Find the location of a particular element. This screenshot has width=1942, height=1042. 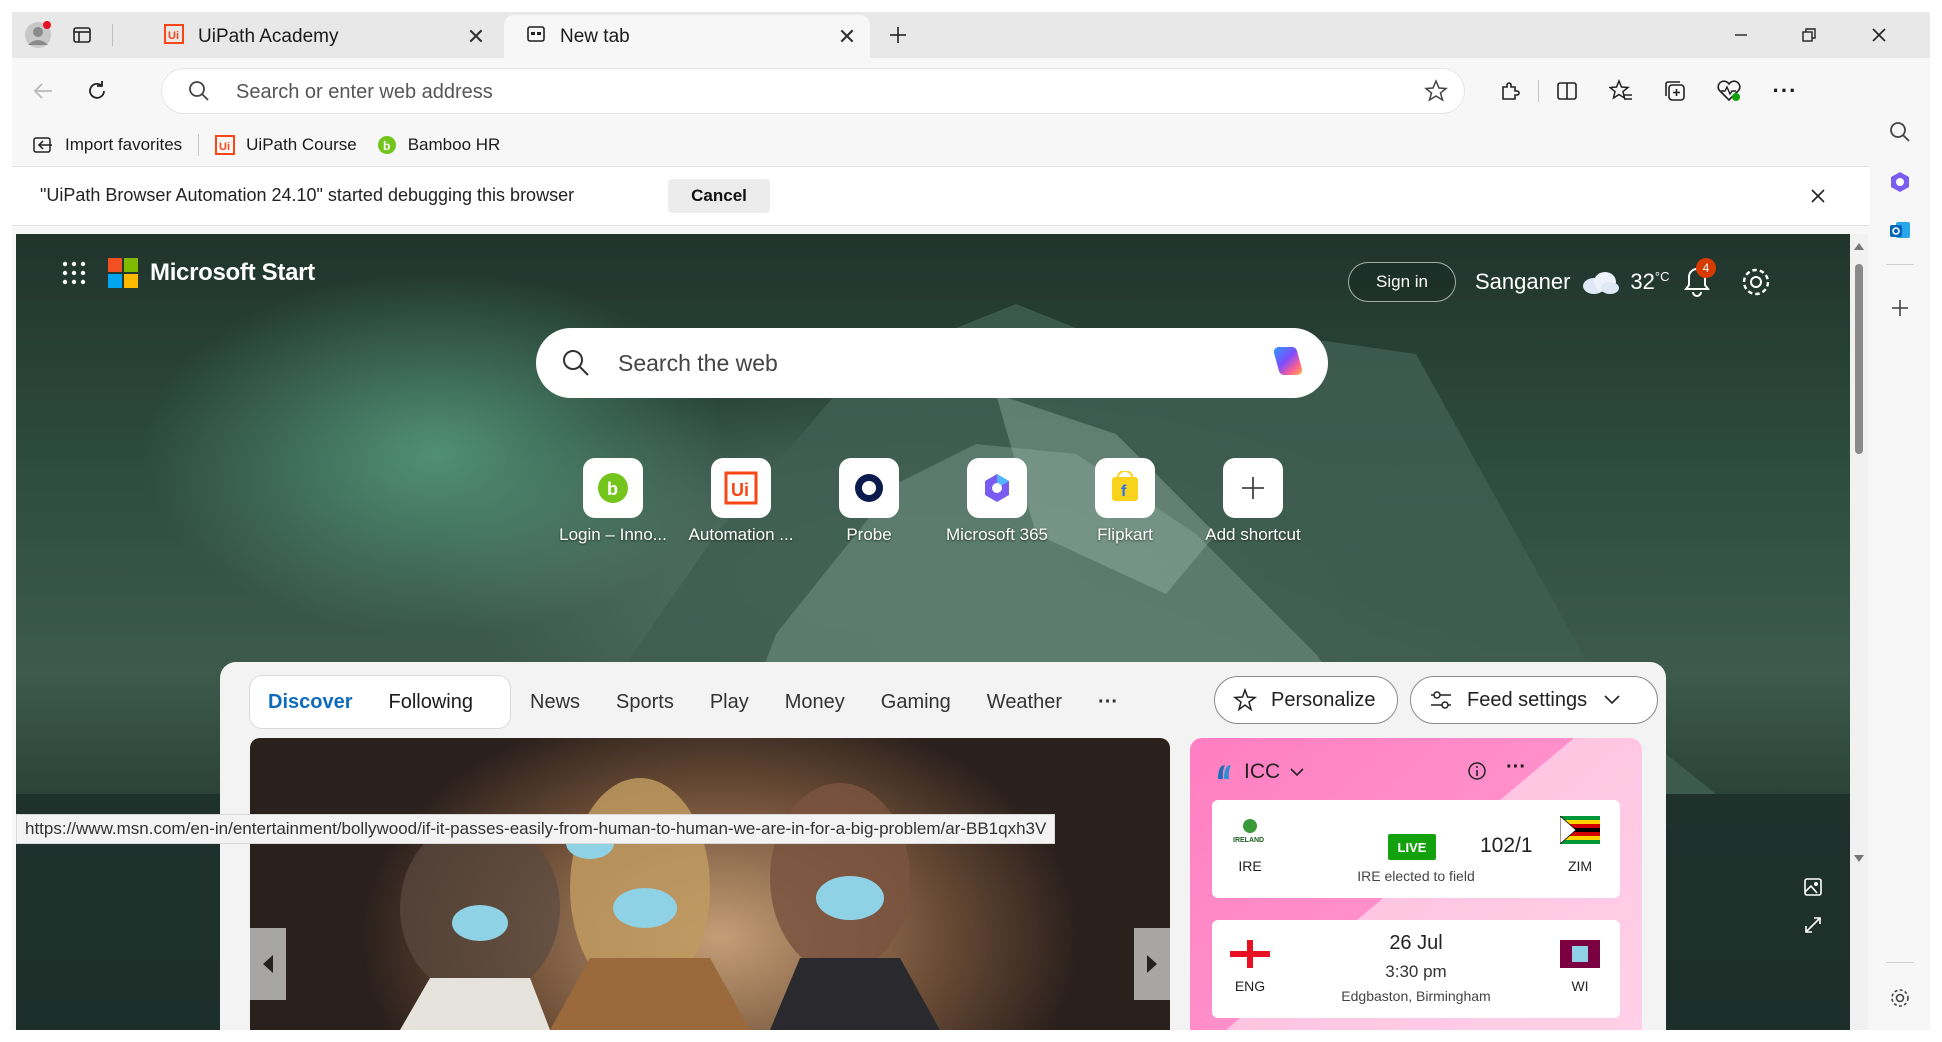

scroll-up-icon is located at coordinates (1859, 247).